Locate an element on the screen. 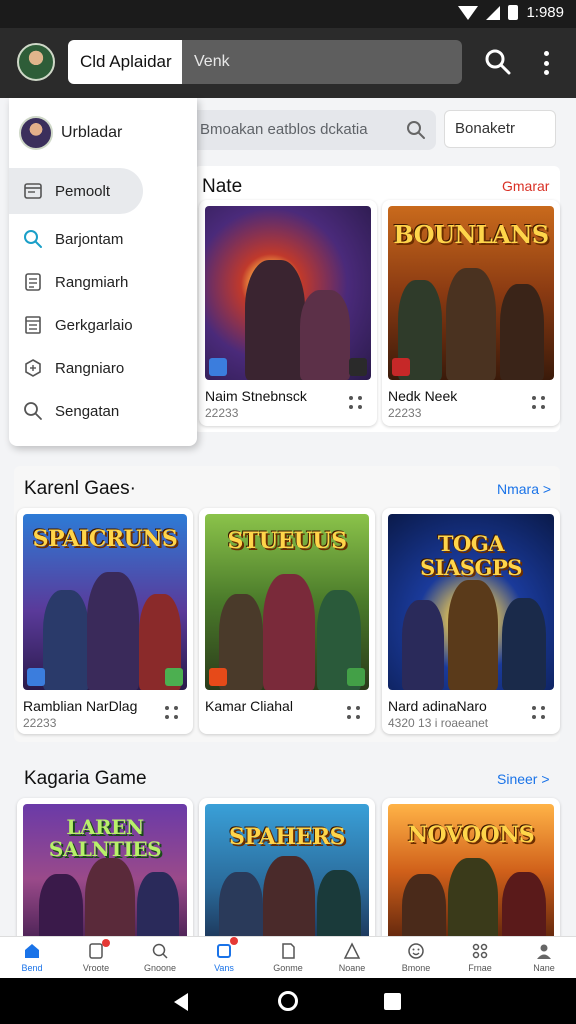 The height and width of the screenshot is (1024, 576). search-input is located at coordinates (322, 62).